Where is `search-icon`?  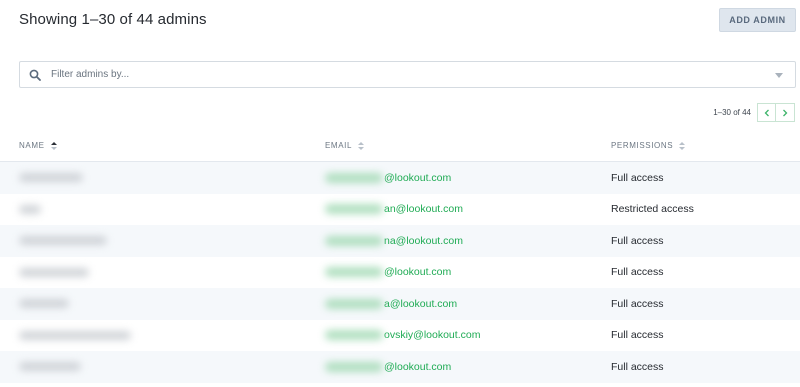 search-icon is located at coordinates (35, 75).